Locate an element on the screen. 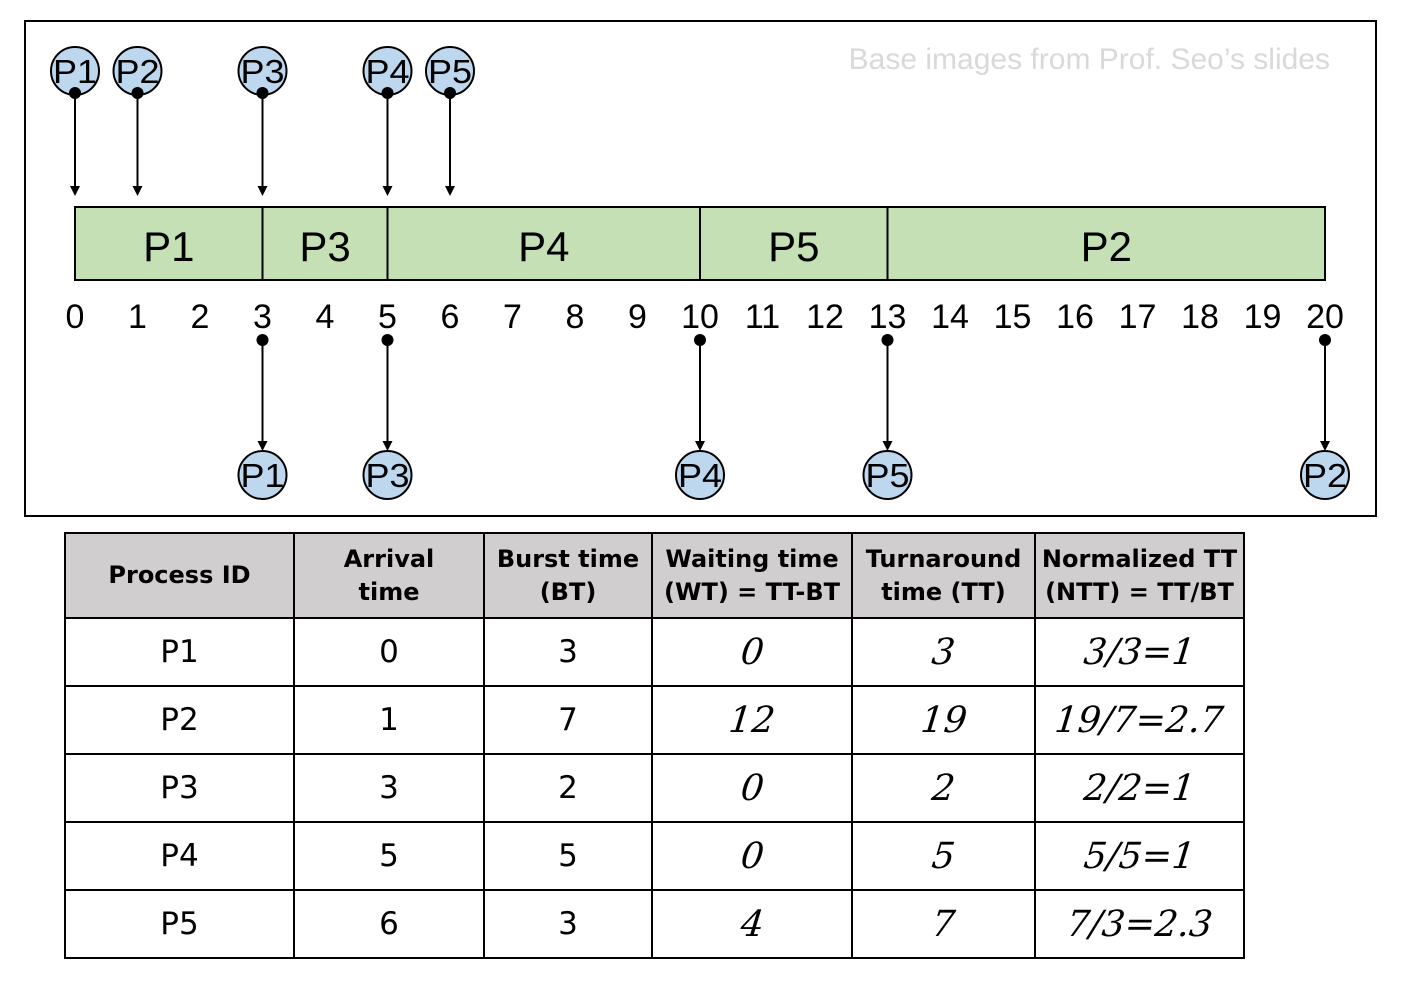  cell-process-id: P4 is located at coordinates (179, 856).